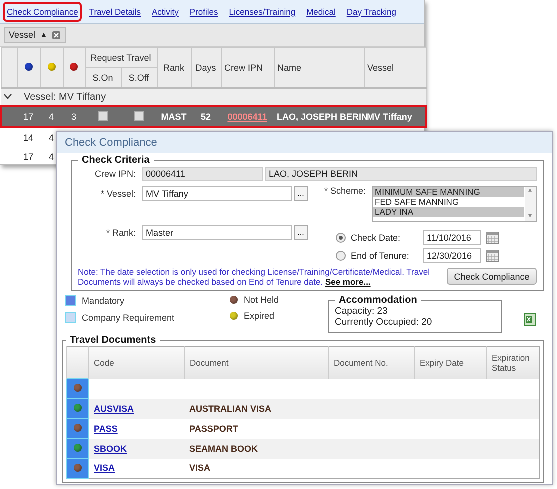 This screenshot has width=557, height=489. Describe the element at coordinates (448, 192) in the screenshot. I see `scheme-option: MINIMUM SAFE MANNING` at that location.